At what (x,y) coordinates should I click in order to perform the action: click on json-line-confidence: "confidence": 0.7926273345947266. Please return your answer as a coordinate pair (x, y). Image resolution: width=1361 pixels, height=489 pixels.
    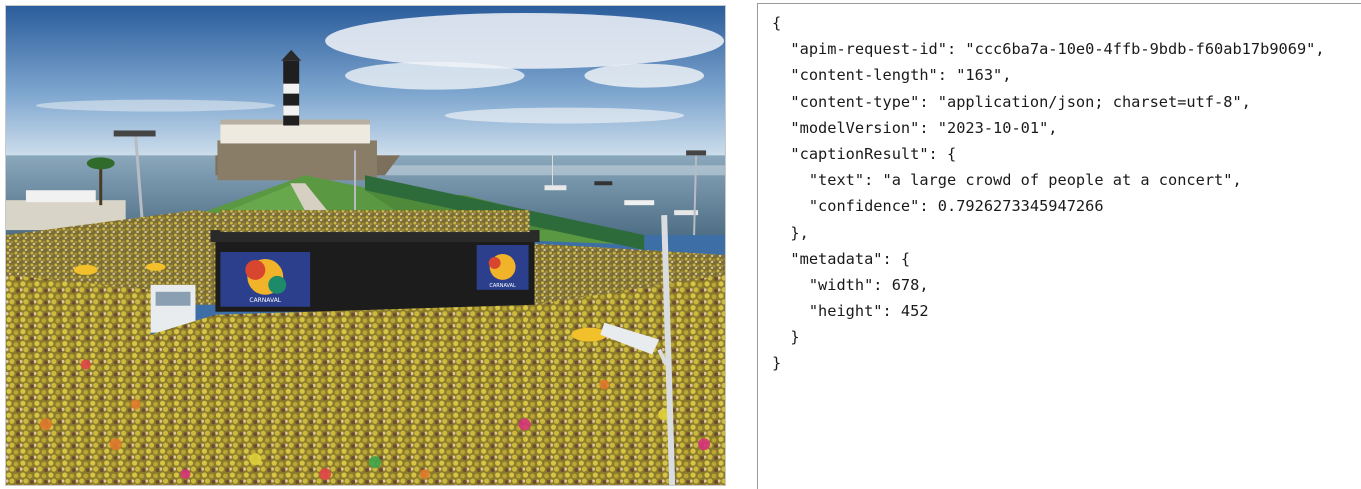
    Looking at the image, I should click on (938, 206).